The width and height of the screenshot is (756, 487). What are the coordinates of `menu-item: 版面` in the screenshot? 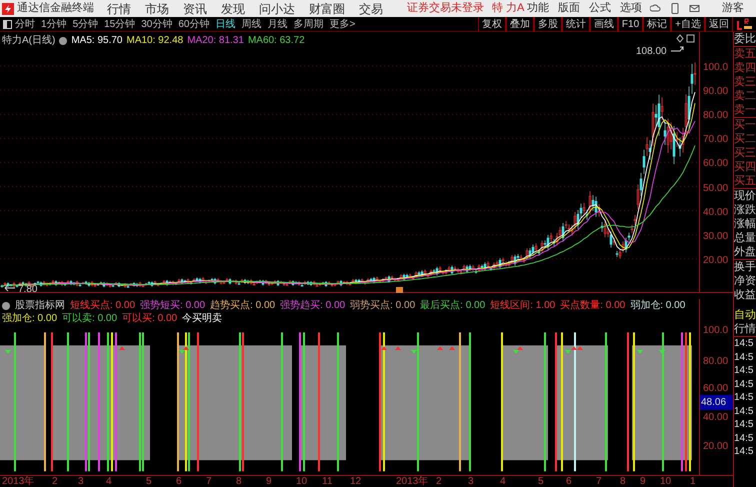 It's located at (569, 8).